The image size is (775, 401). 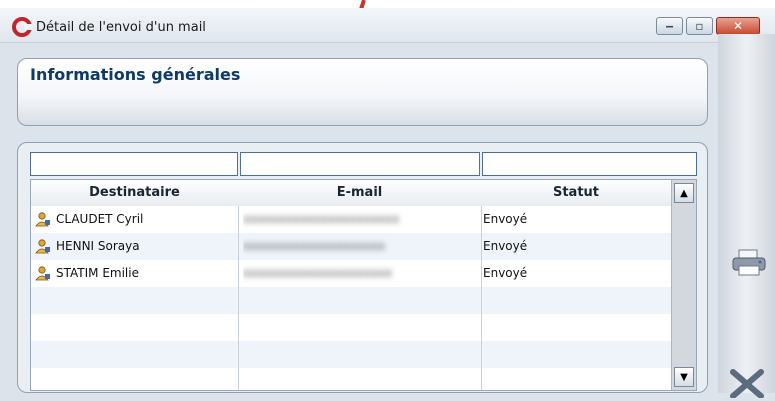 I want to click on column-header-email: E-mail, so click(x=359, y=193).